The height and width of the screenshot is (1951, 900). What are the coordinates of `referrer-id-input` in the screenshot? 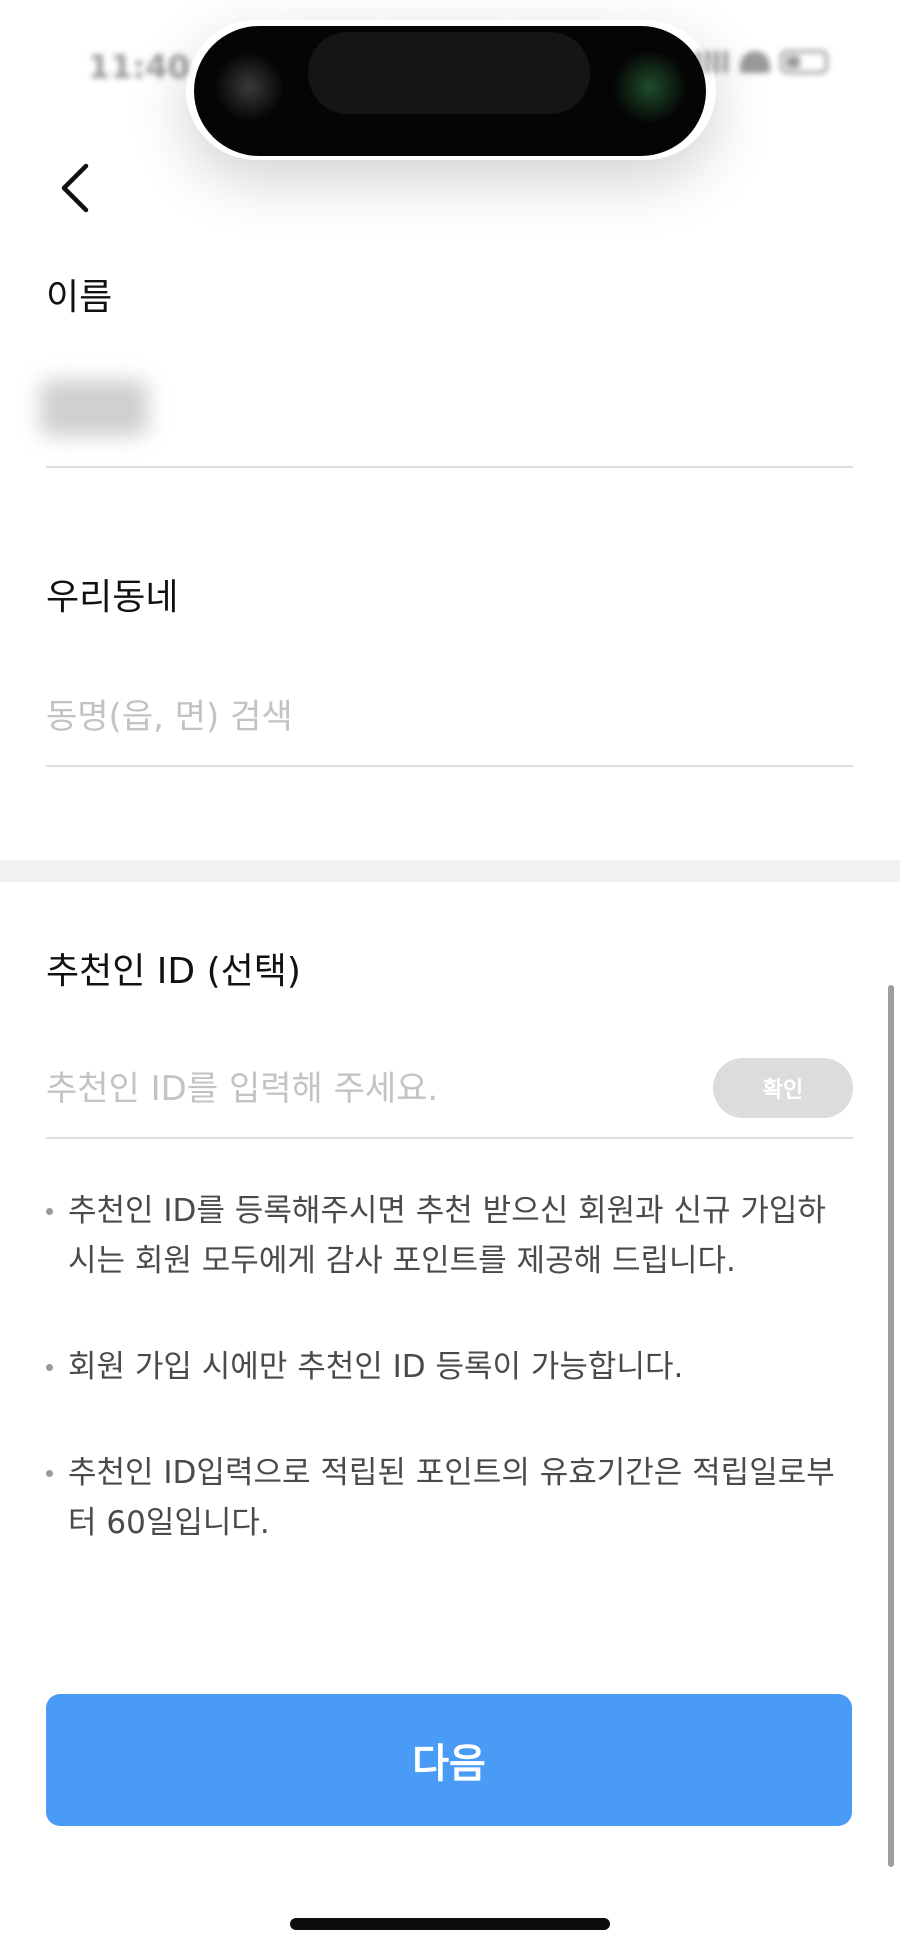 It's located at (371, 1089).